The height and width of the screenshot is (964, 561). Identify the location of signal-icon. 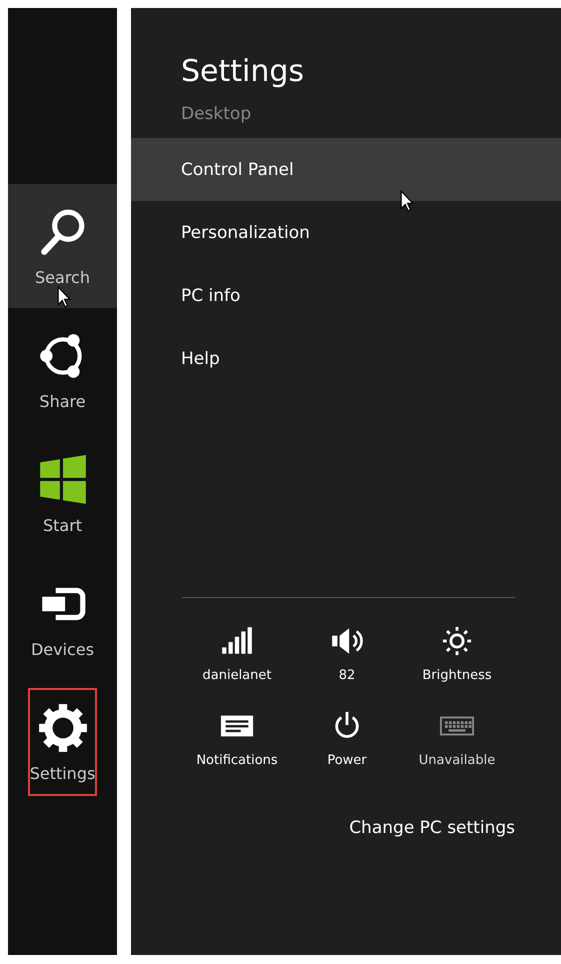
(237, 641).